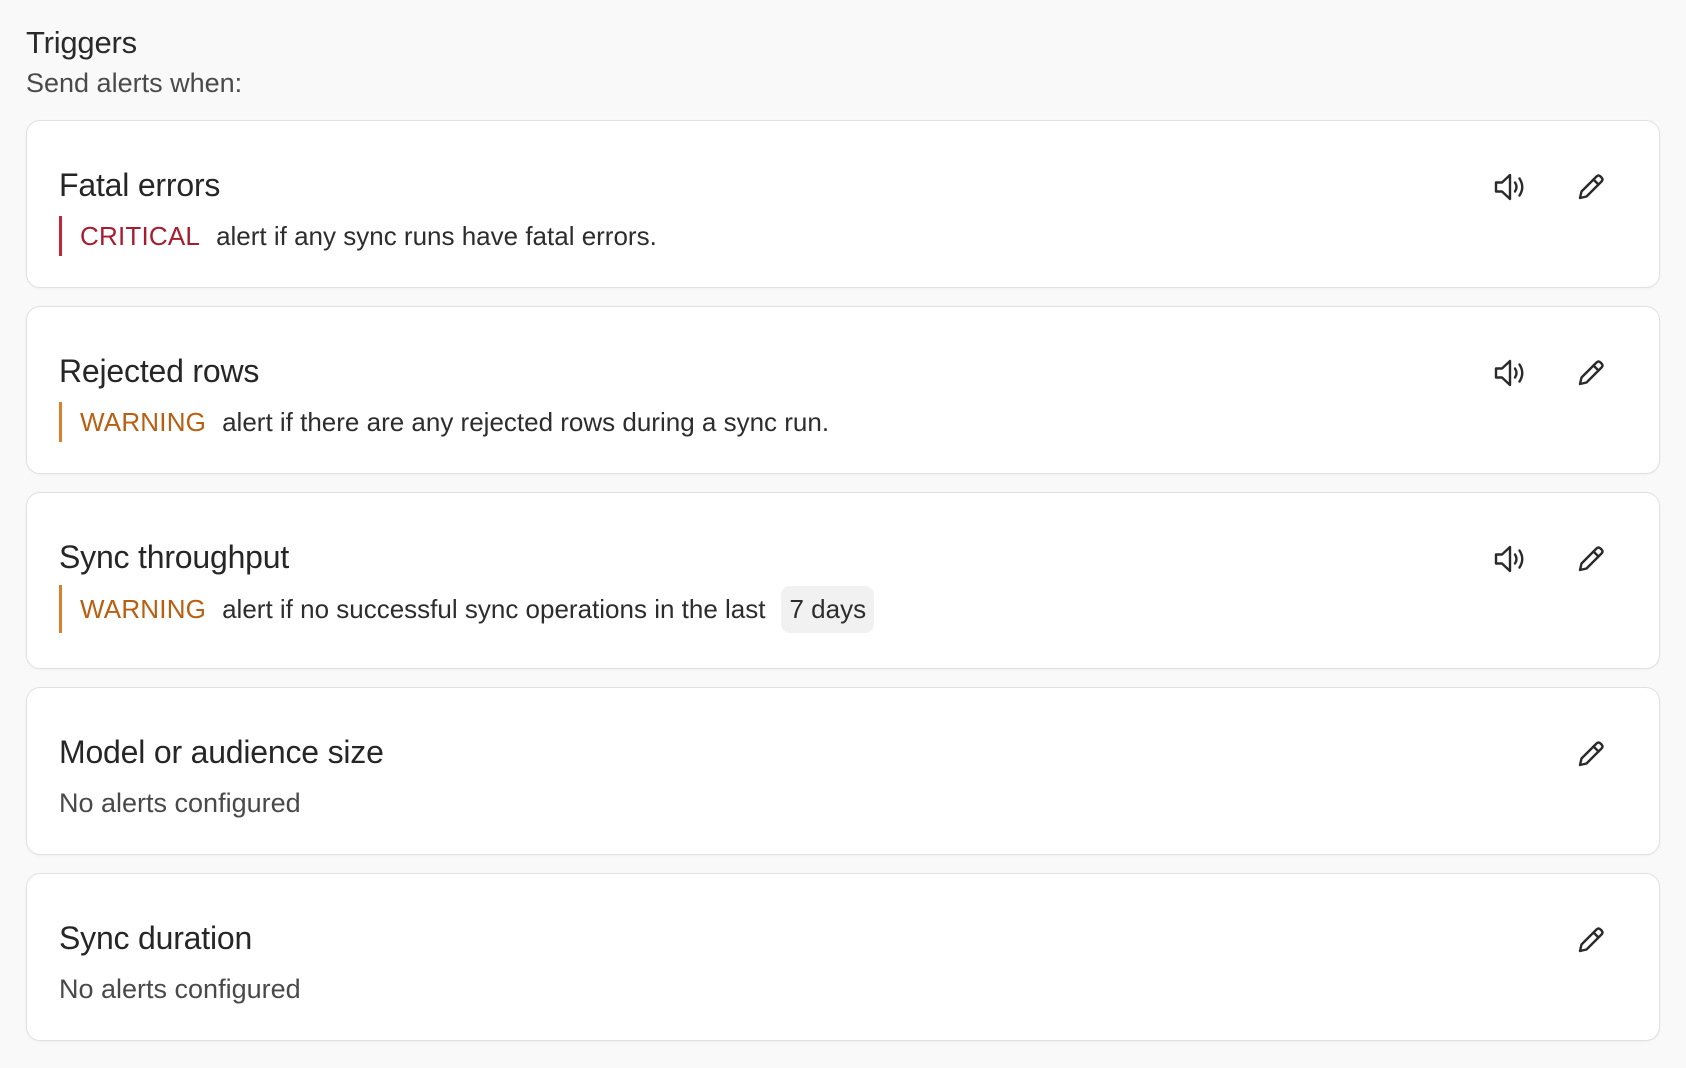  Describe the element at coordinates (156, 938) in the screenshot. I see `card-title: Sync duration` at that location.